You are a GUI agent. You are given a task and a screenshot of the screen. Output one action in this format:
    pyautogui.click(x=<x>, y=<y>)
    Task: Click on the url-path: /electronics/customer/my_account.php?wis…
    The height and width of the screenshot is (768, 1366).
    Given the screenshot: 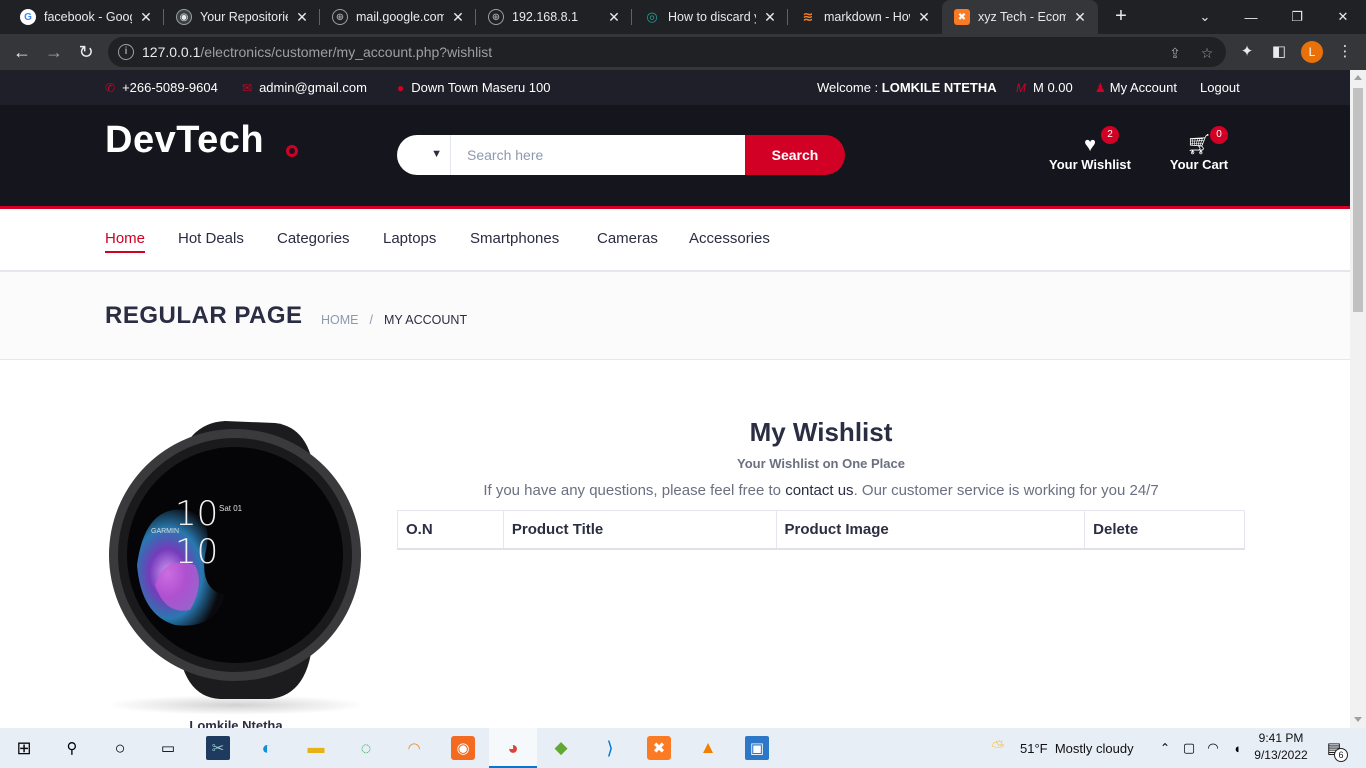 What is the action you would take?
    pyautogui.click(x=346, y=52)
    